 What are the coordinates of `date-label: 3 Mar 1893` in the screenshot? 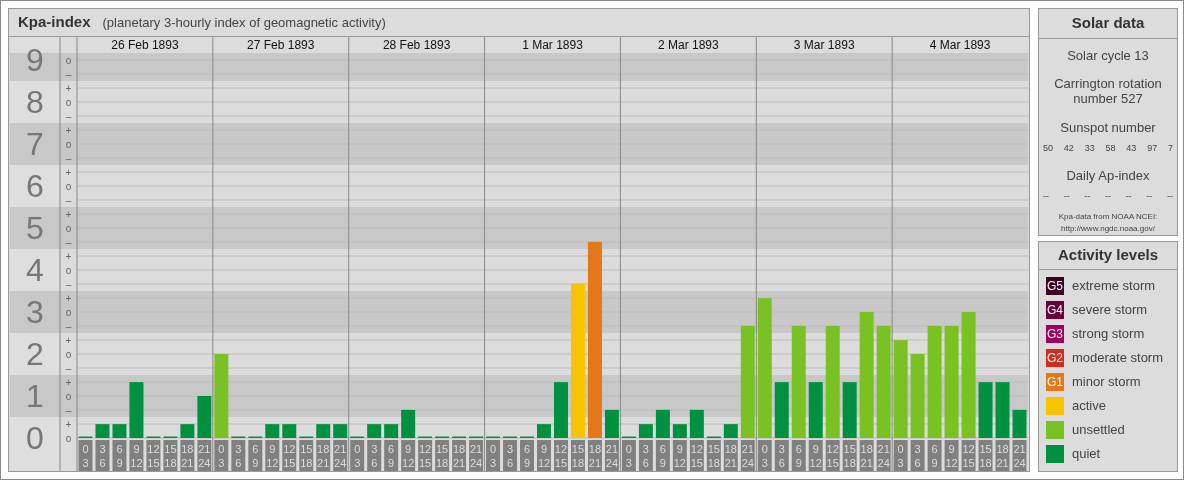 It's located at (824, 45).